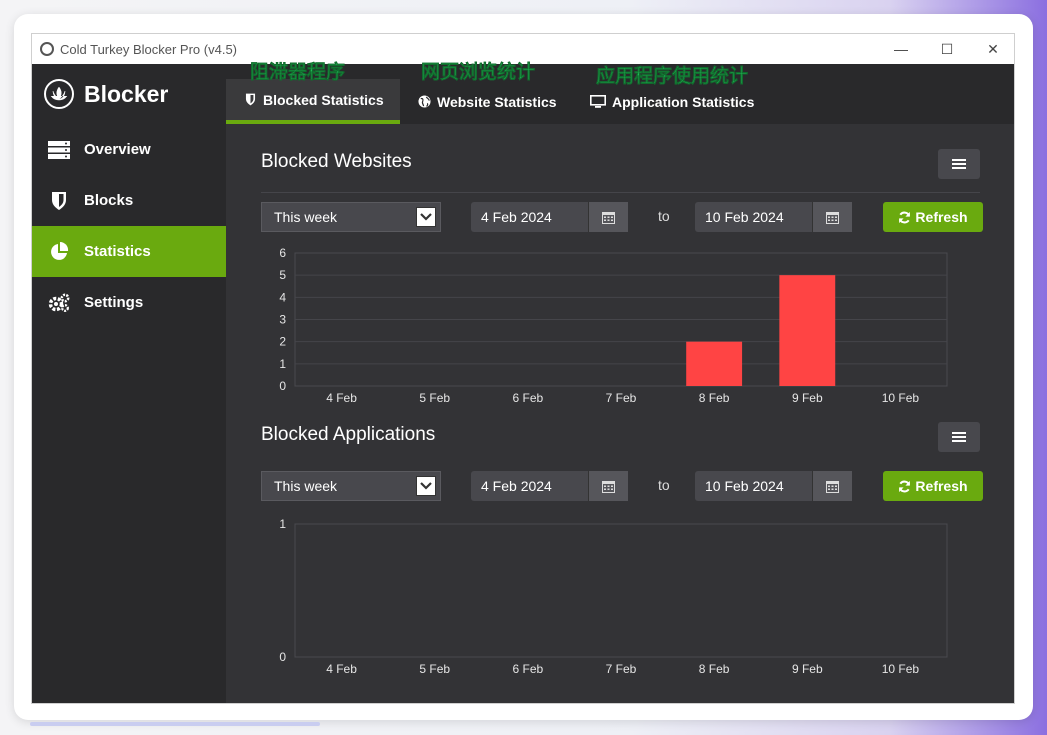 The width and height of the screenshot is (1047, 735). I want to click on applications-from-date: 4 Feb 2024, so click(549, 486).